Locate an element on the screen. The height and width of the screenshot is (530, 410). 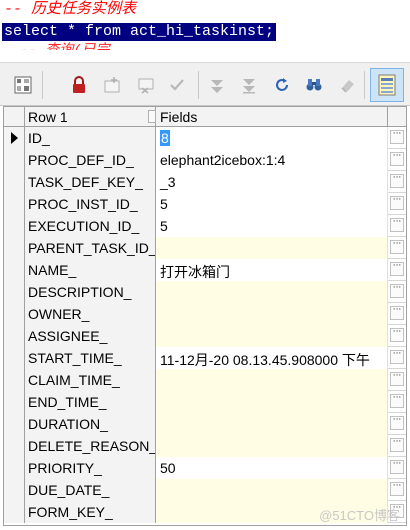
table-row: PRIORITY_ 50 is located at coordinates (205, 468).